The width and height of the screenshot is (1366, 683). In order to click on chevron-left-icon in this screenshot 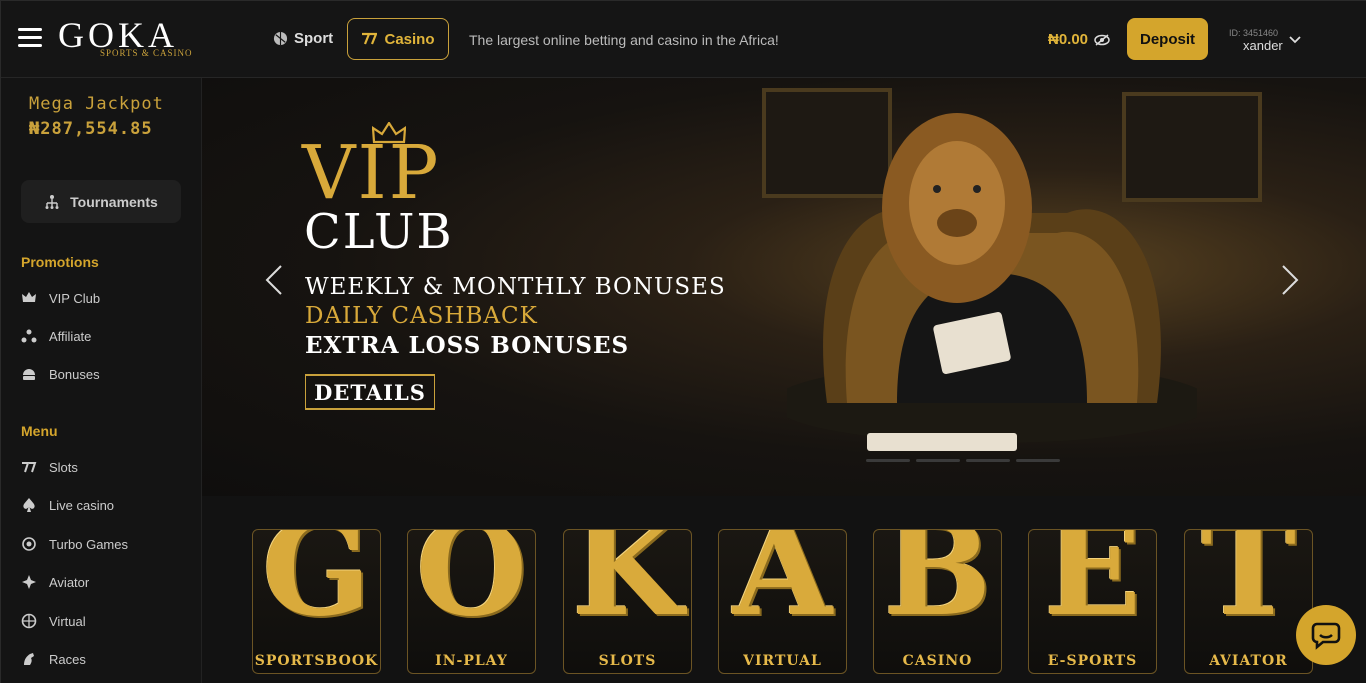, I will do `click(274, 280)`.